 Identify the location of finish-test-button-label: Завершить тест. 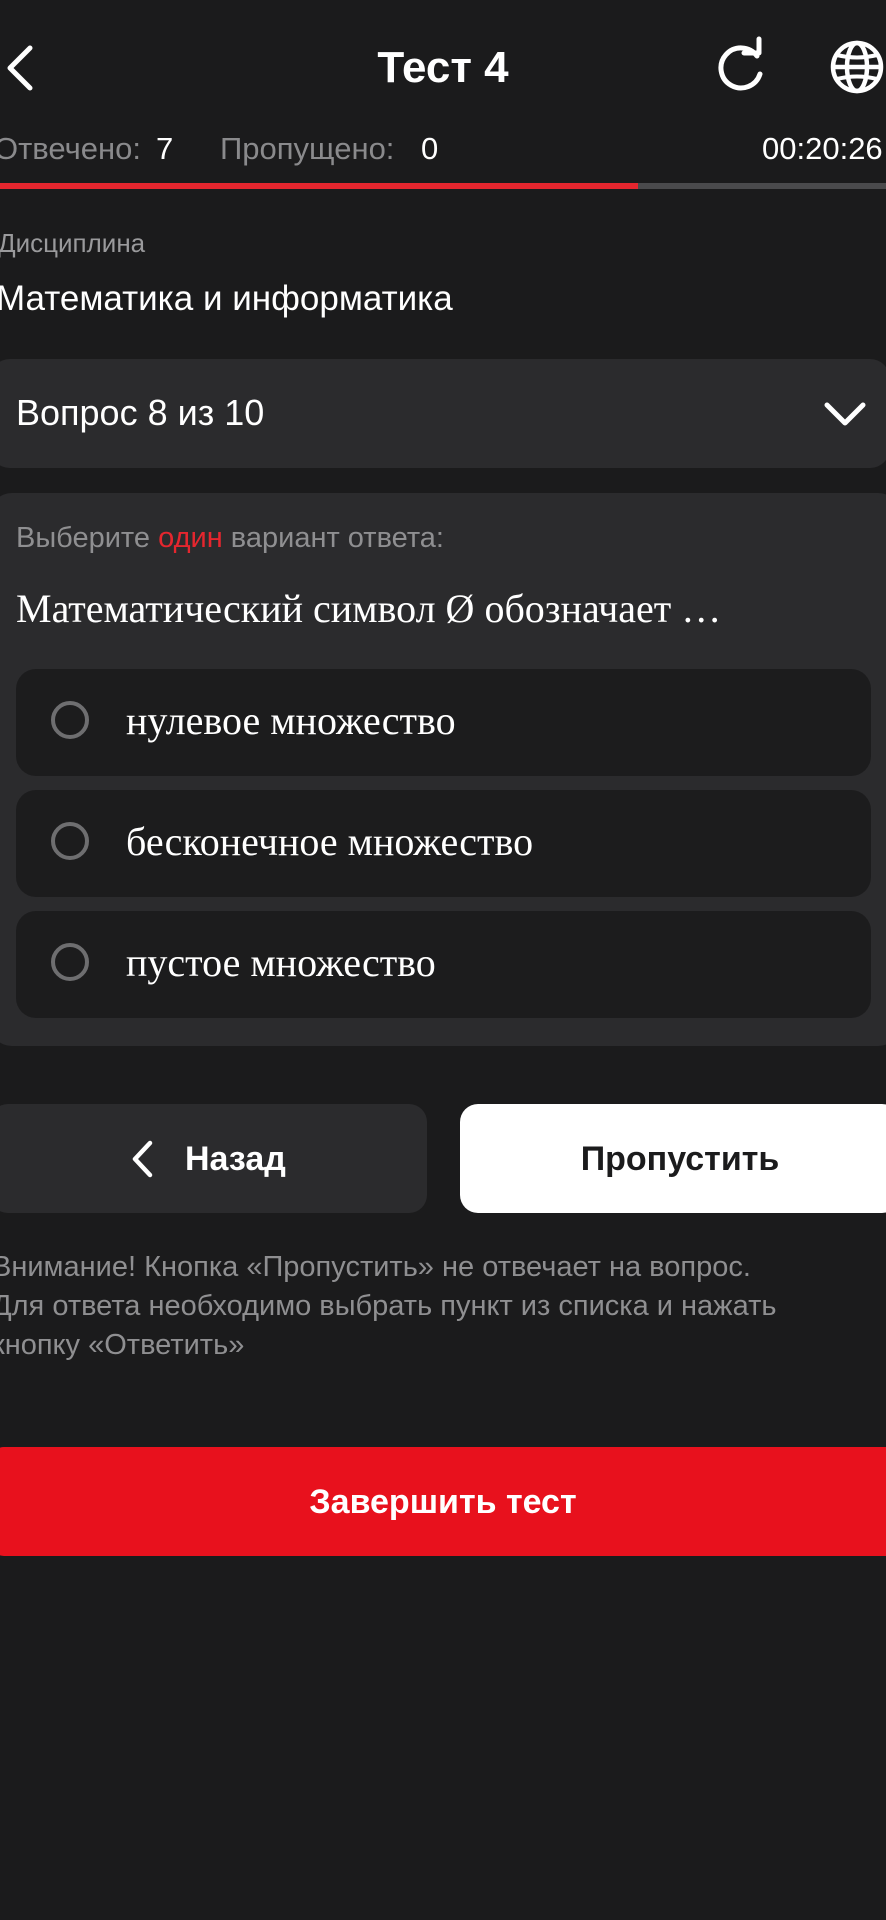
(443, 1502).